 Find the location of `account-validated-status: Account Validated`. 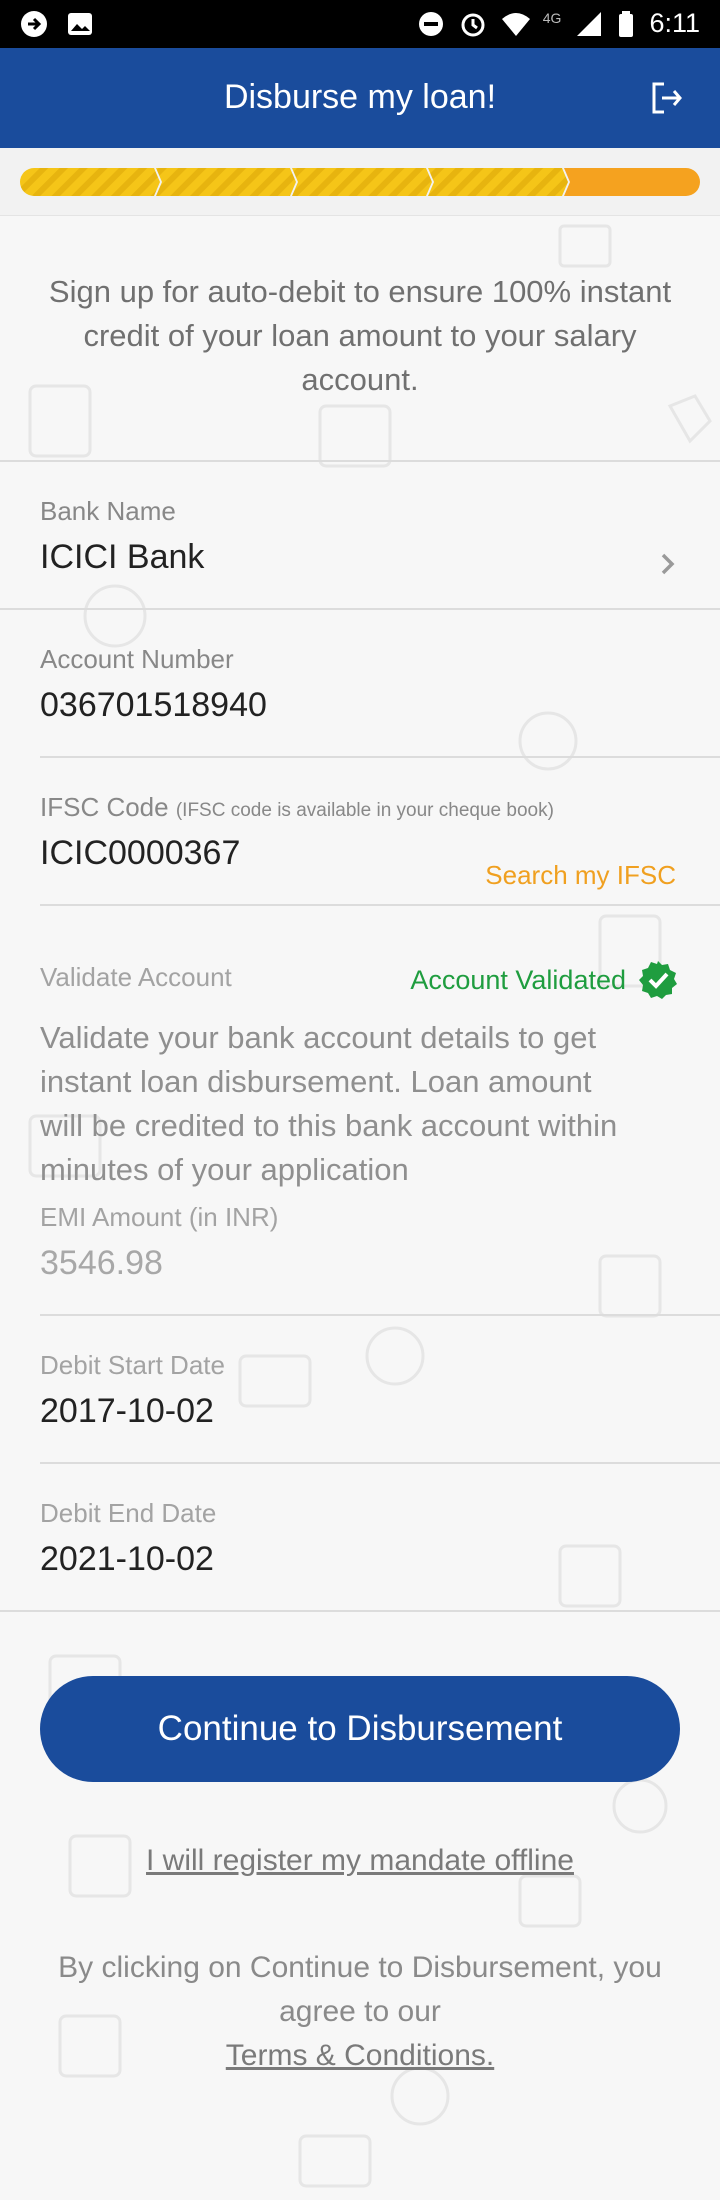

account-validated-status: Account Validated is located at coordinates (544, 980).